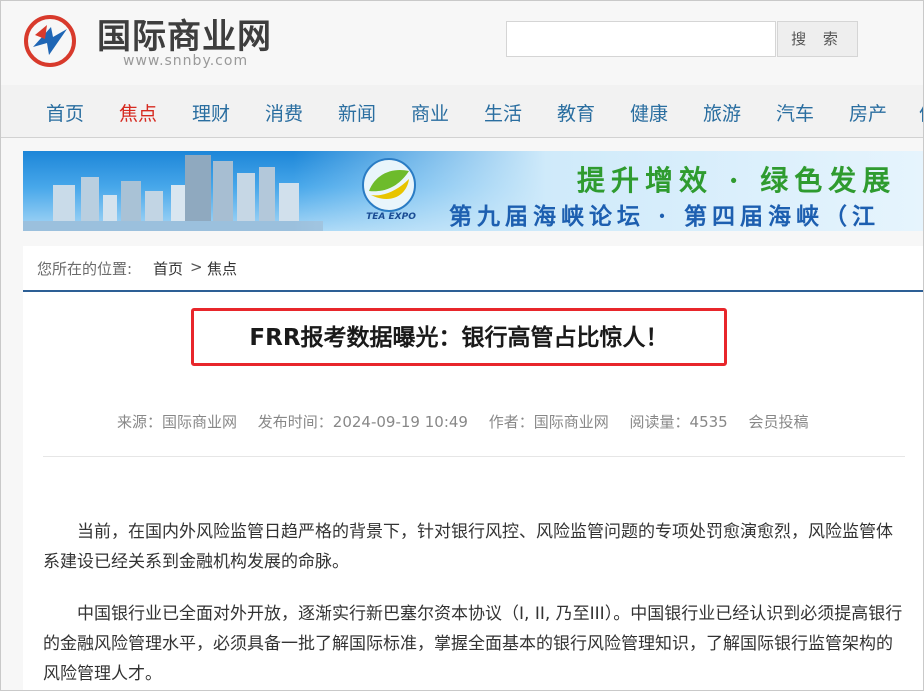  What do you see at coordinates (357, 112) in the screenshot?
I see `nav-item-news: 新闻` at bounding box center [357, 112].